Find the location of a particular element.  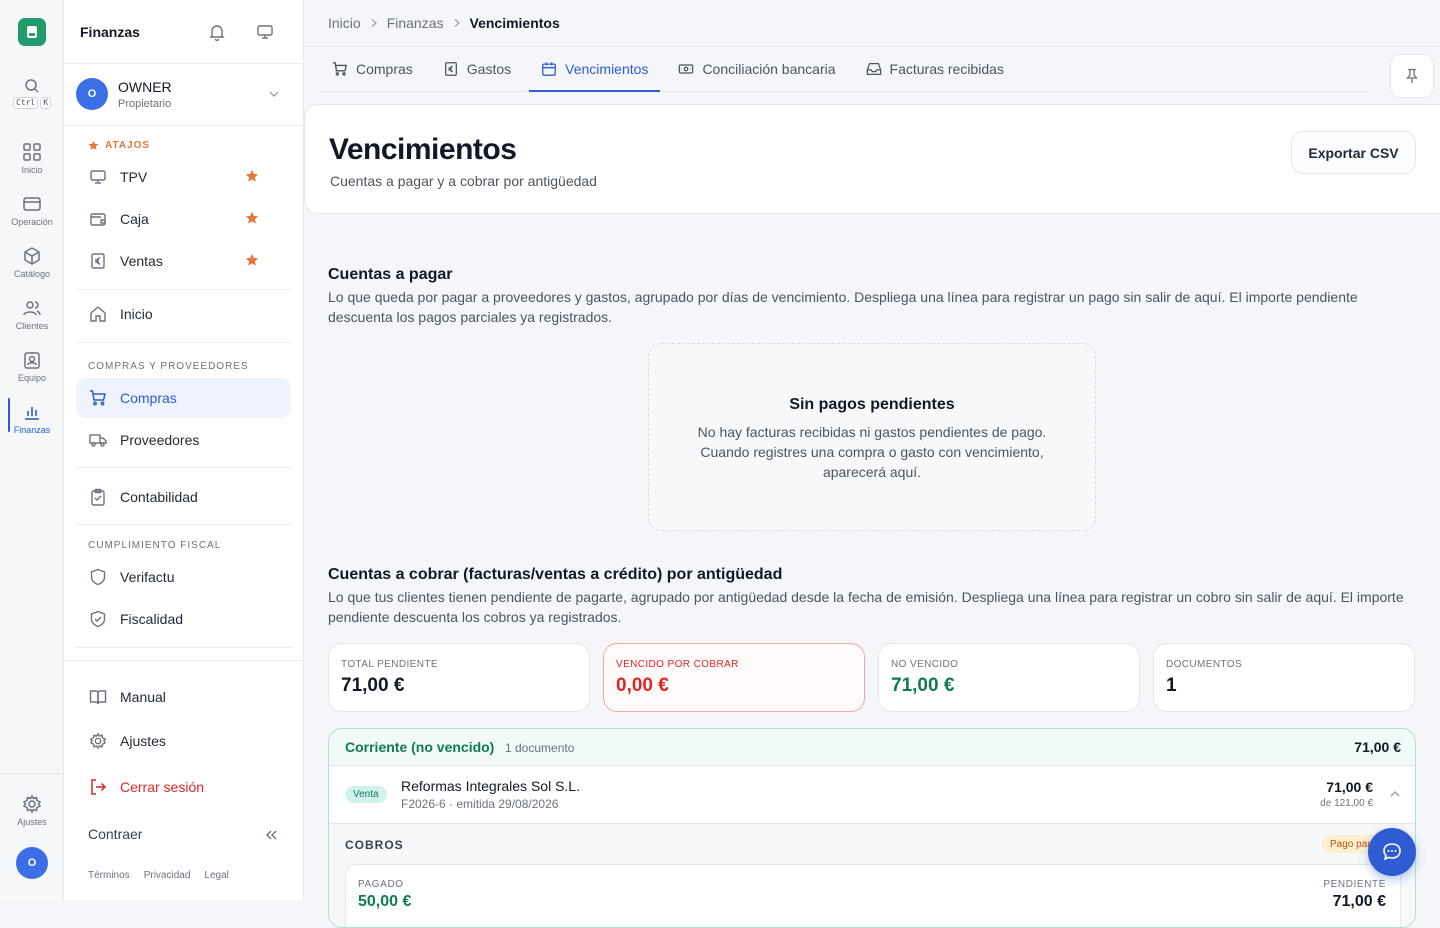

logout-button: Cerrar sesión is located at coordinates (183, 787).